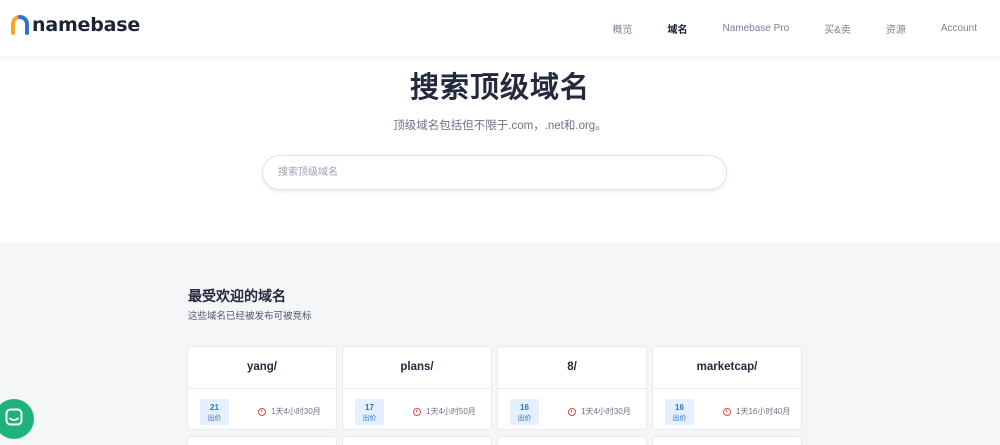 The image size is (1000, 445). Describe the element at coordinates (763, 411) in the screenshot. I see `time-left-text: 1天16小时40月` at that location.